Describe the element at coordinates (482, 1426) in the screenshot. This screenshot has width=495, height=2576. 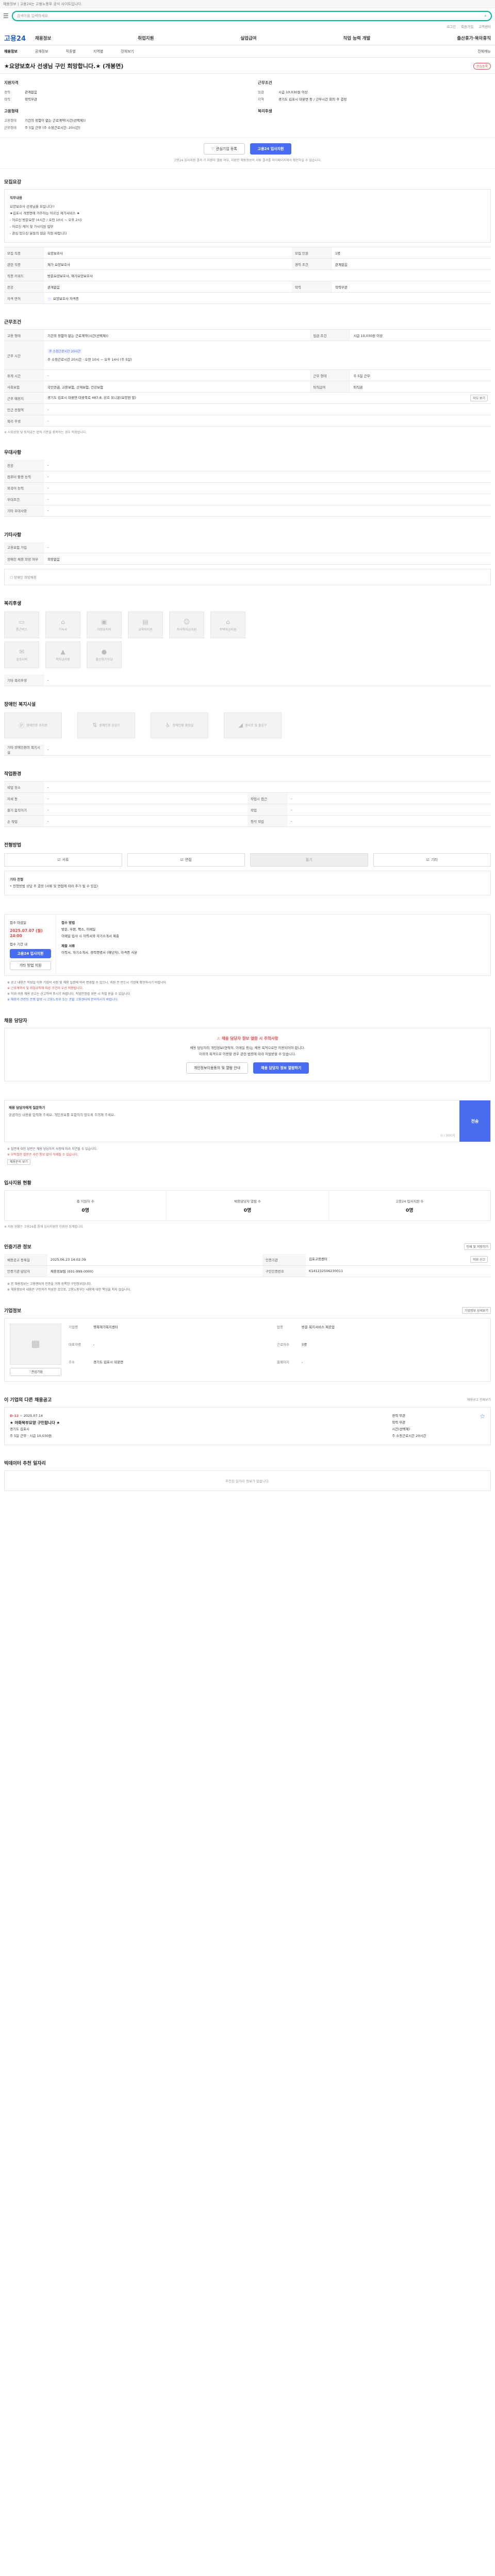
I see `star-icon: ☆` at that location.